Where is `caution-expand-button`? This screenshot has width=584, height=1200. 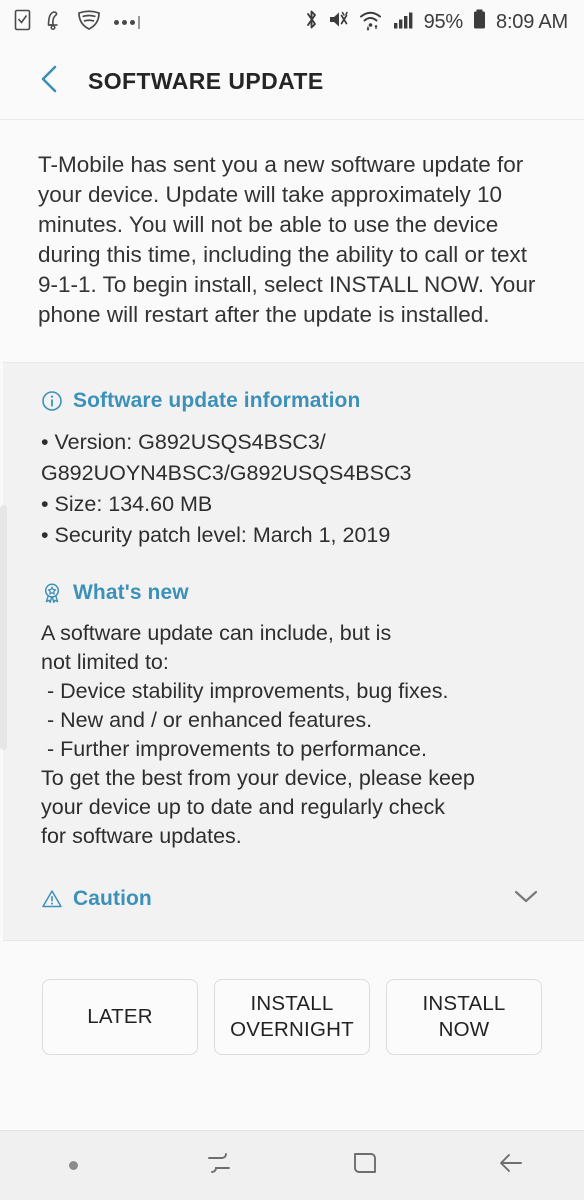 caution-expand-button is located at coordinates (526, 898).